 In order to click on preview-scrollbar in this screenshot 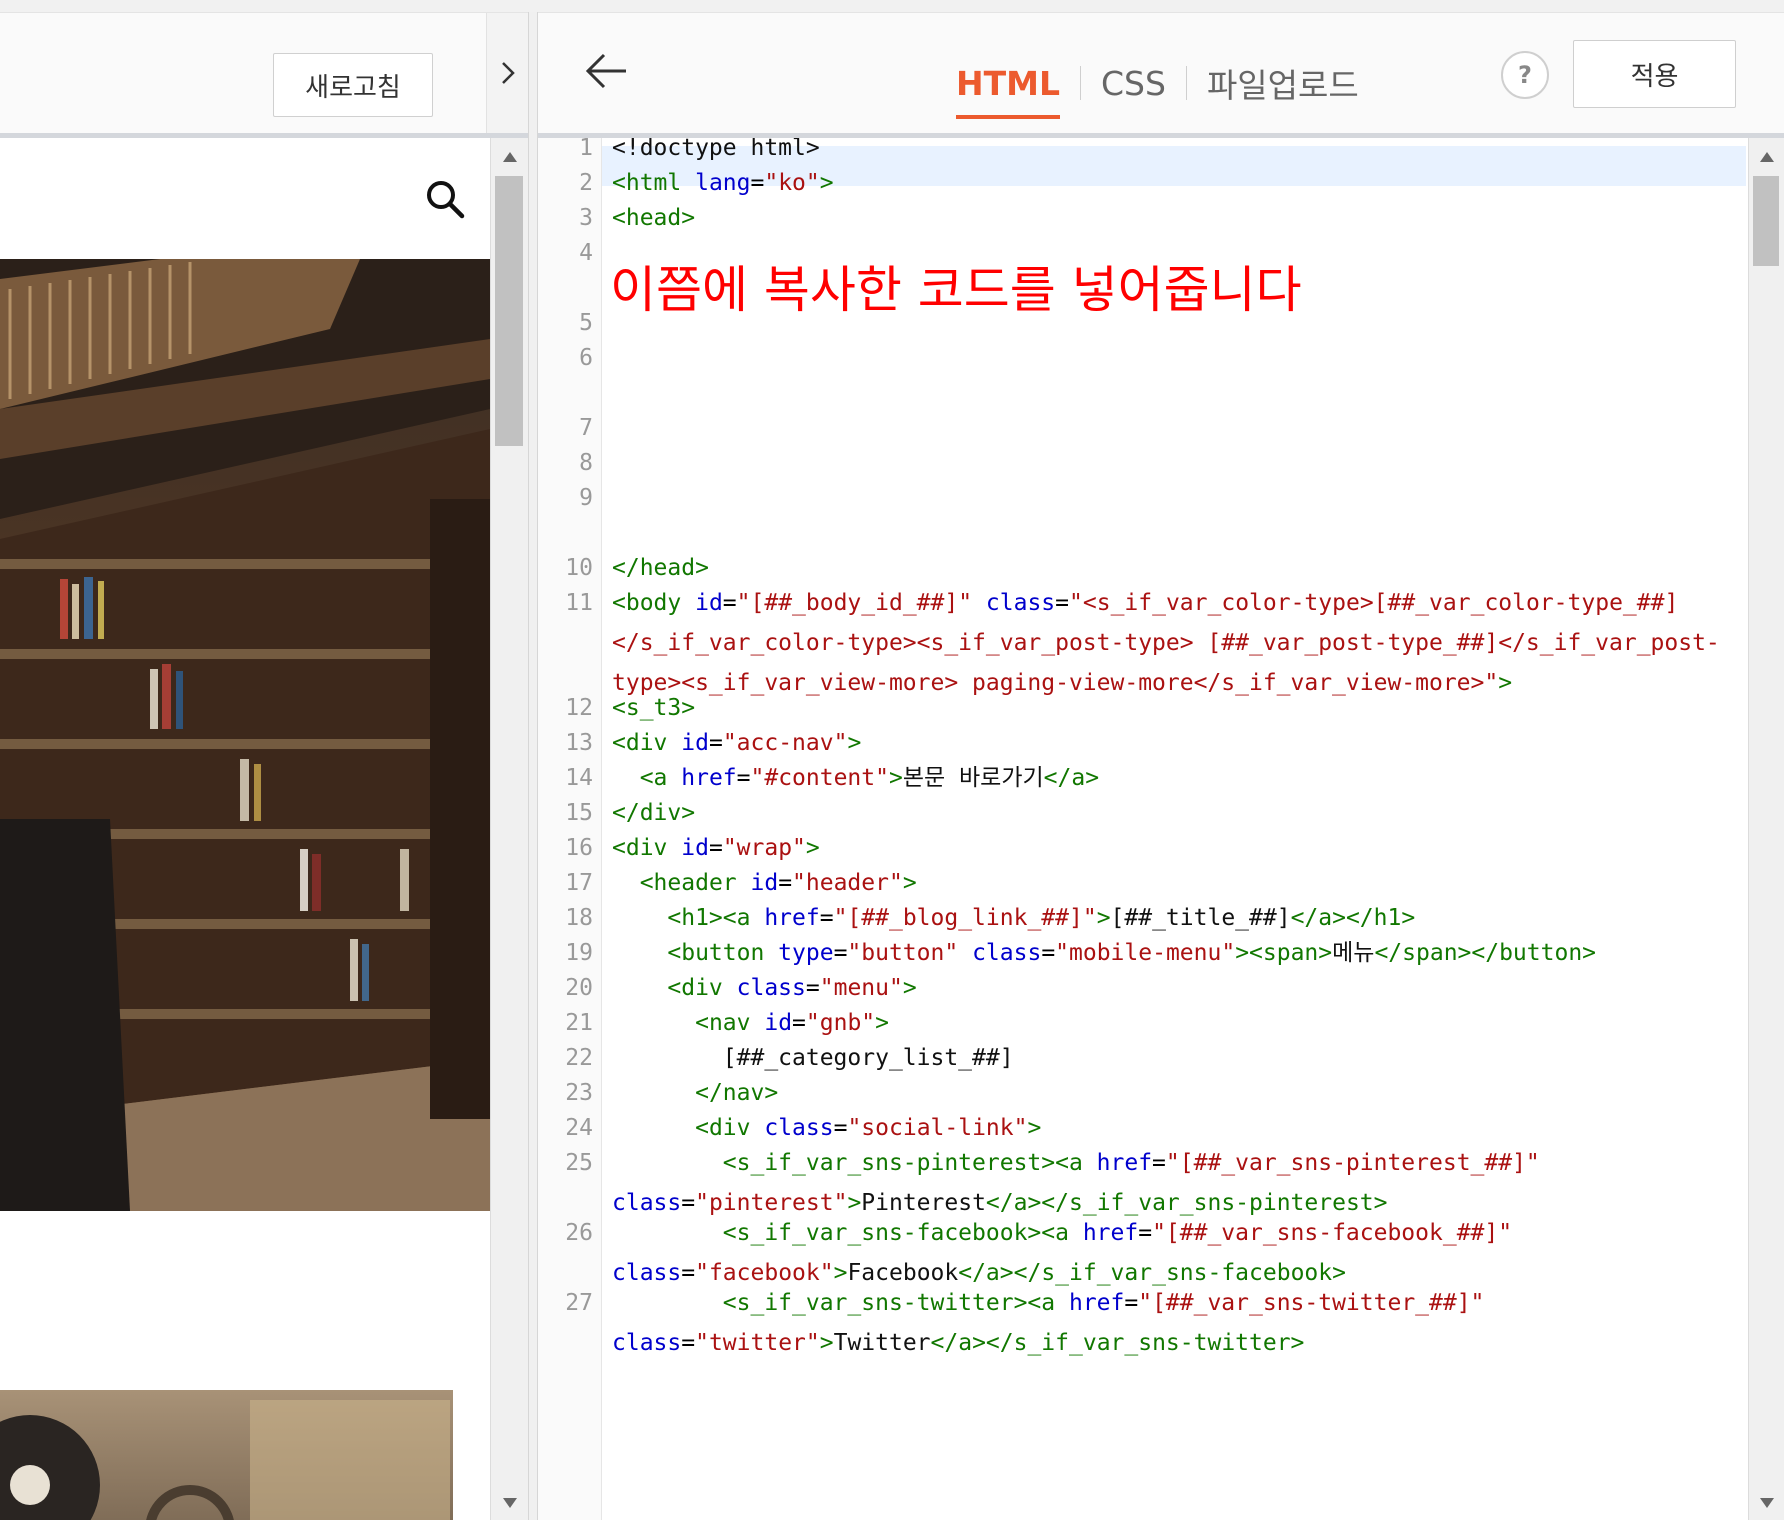, I will do `click(509, 829)`.